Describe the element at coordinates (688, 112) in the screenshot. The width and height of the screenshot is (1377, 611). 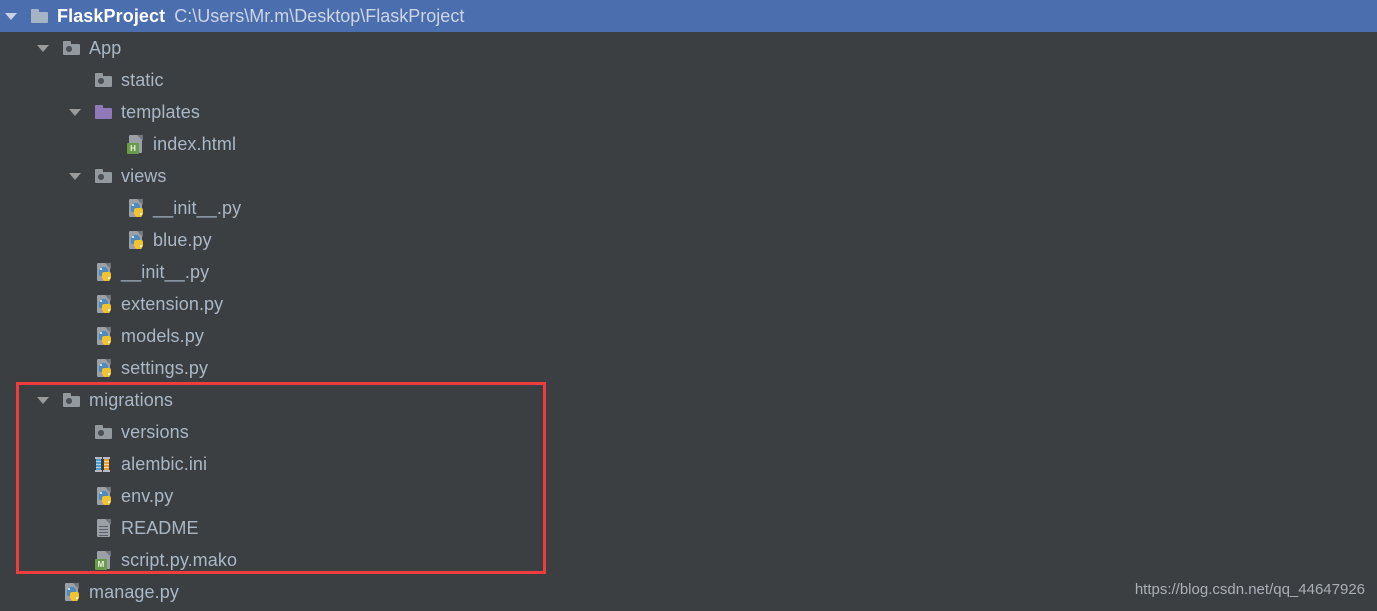
I see `tree-row: templates` at that location.